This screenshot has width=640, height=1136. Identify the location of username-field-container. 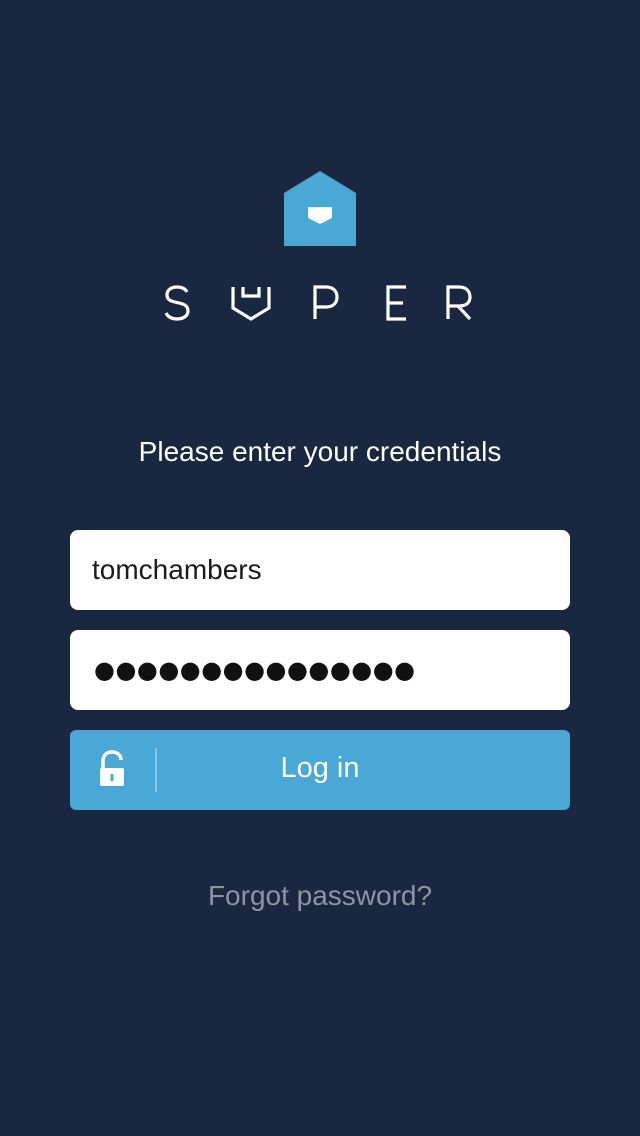
(320, 570).